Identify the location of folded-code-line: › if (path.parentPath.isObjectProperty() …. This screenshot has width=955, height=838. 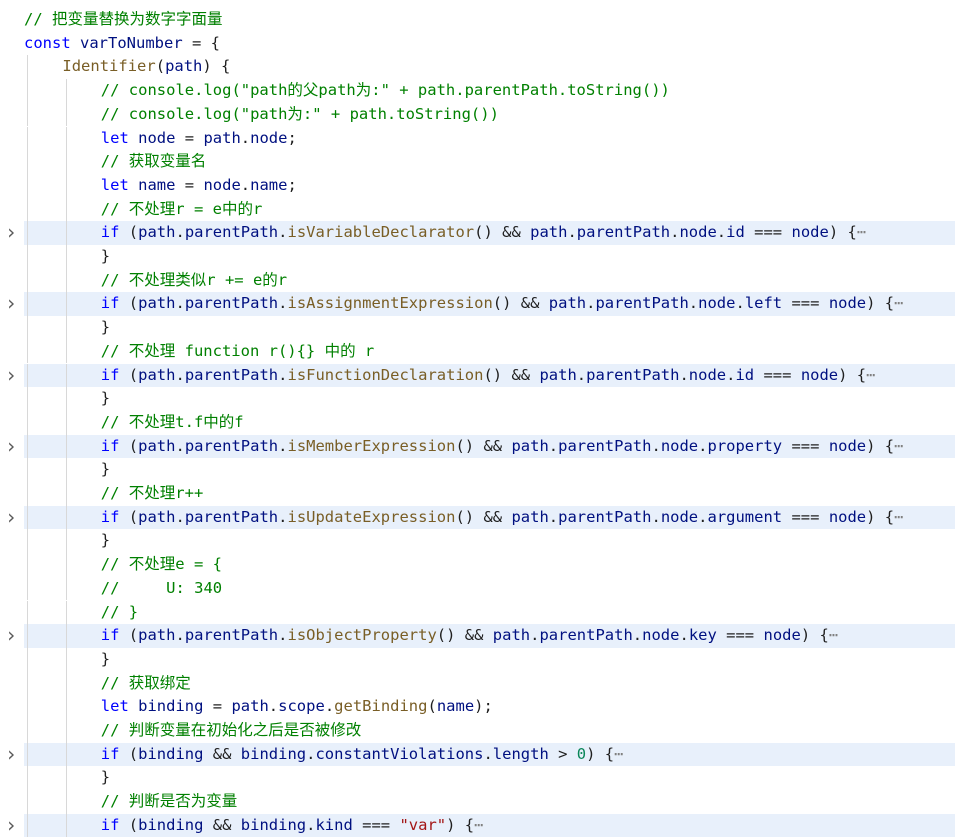
(477, 635).